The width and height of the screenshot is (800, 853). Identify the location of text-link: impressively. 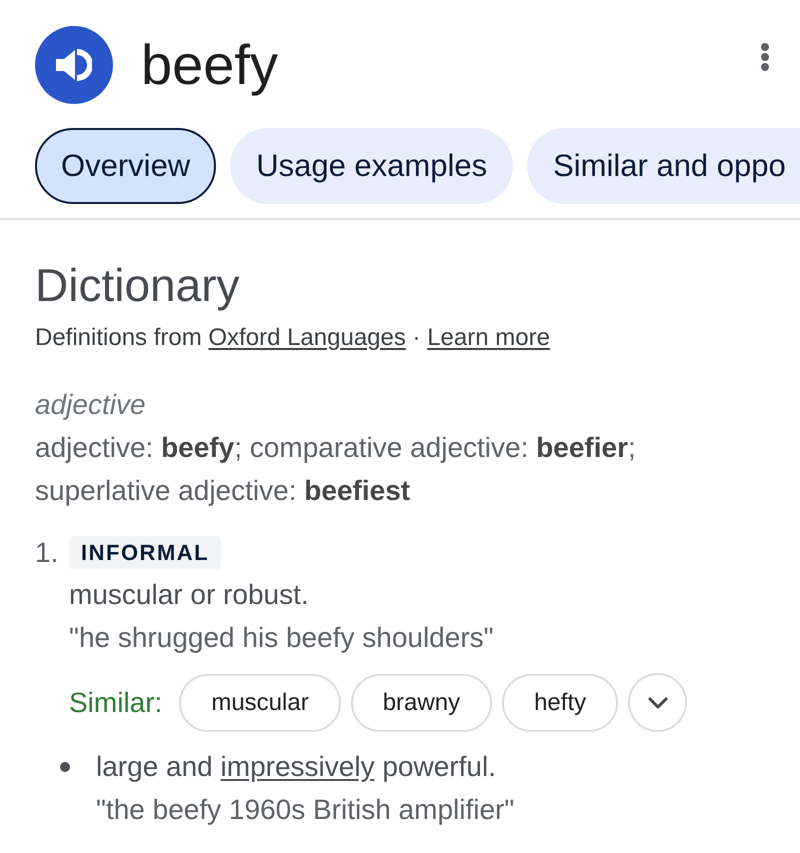
(297, 766).